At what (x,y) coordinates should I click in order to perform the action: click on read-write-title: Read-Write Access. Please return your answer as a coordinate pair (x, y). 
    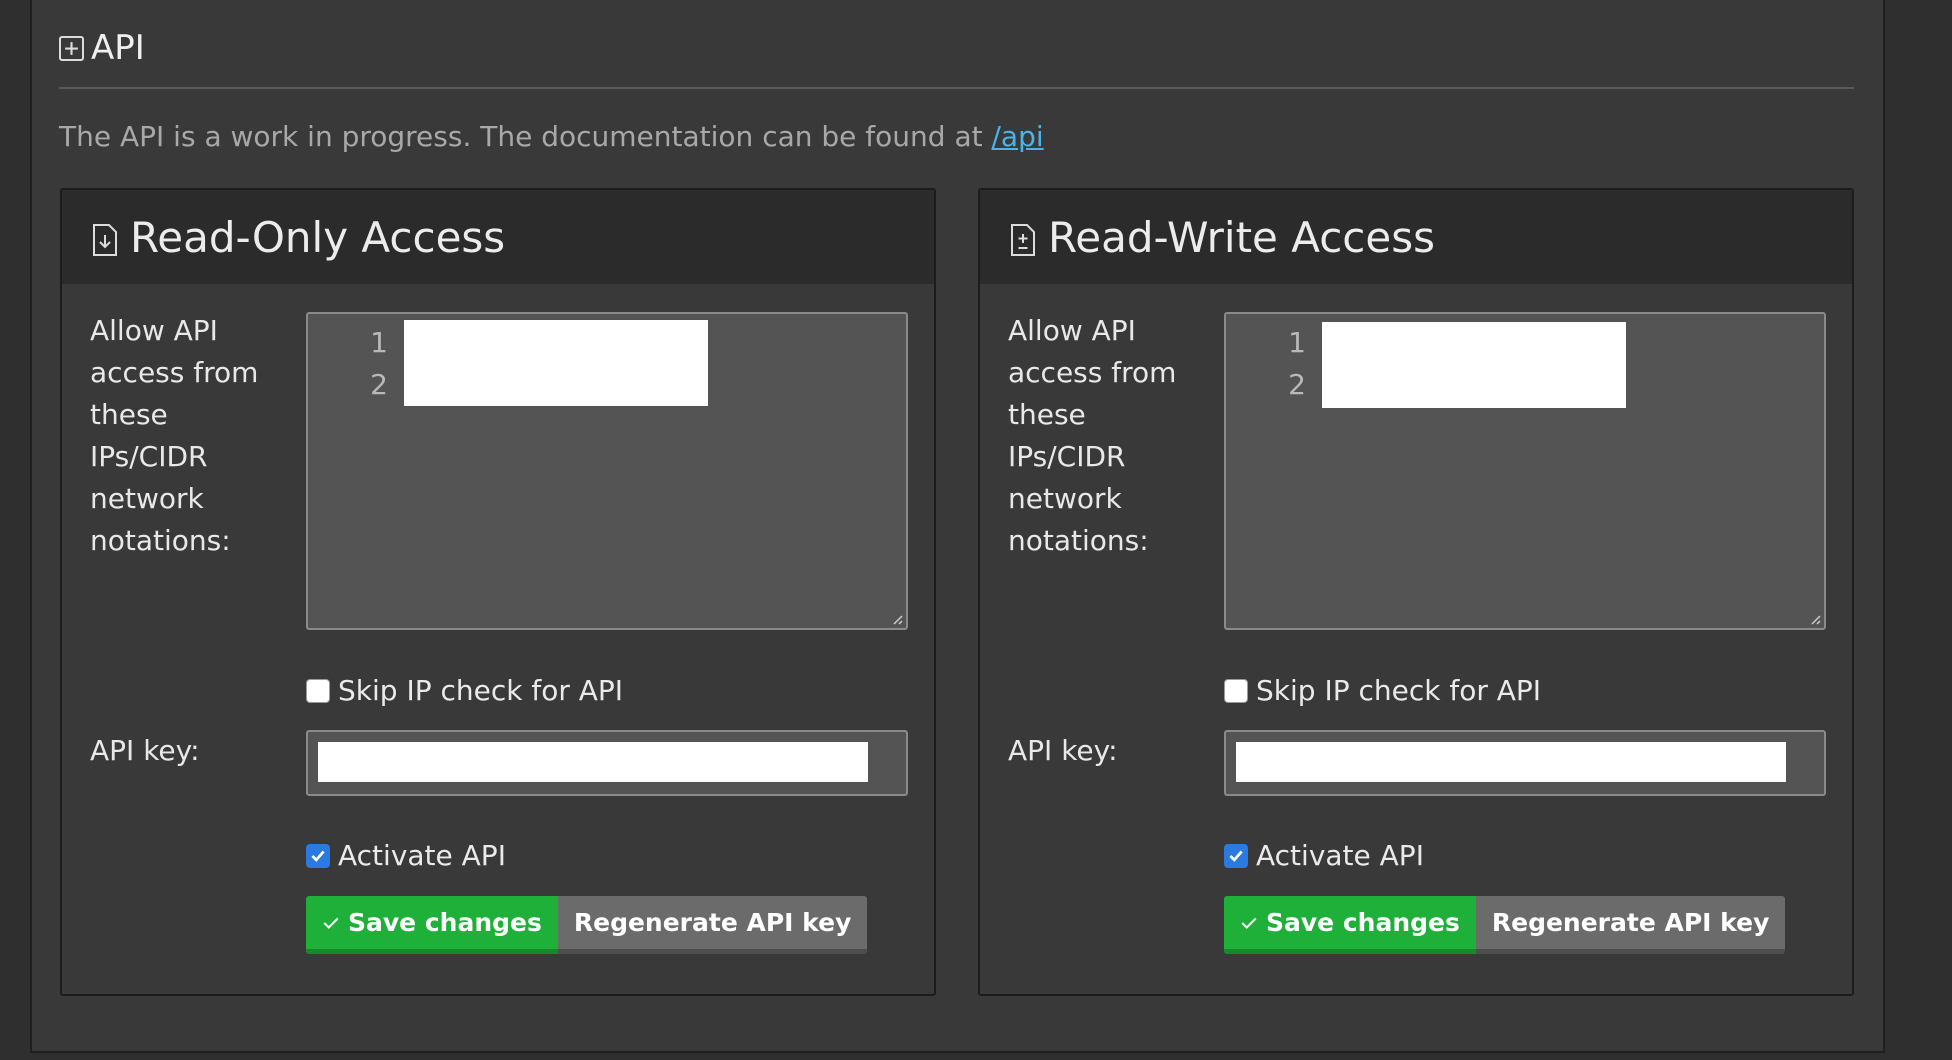
    Looking at the image, I should click on (1242, 237).